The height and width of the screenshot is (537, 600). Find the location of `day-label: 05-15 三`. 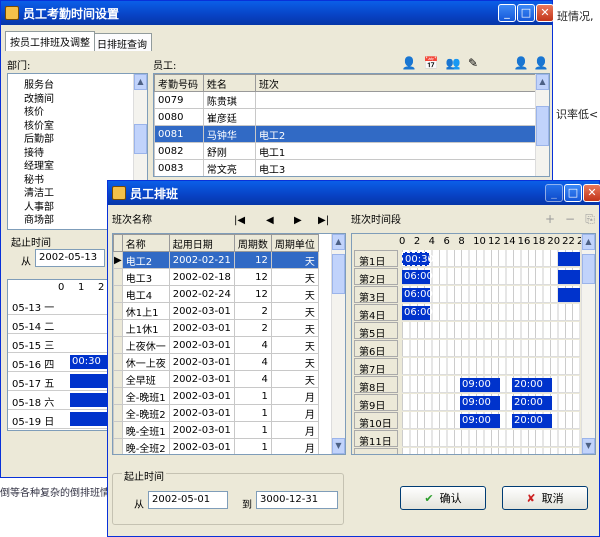

day-label: 05-15 三 is located at coordinates (33, 346).